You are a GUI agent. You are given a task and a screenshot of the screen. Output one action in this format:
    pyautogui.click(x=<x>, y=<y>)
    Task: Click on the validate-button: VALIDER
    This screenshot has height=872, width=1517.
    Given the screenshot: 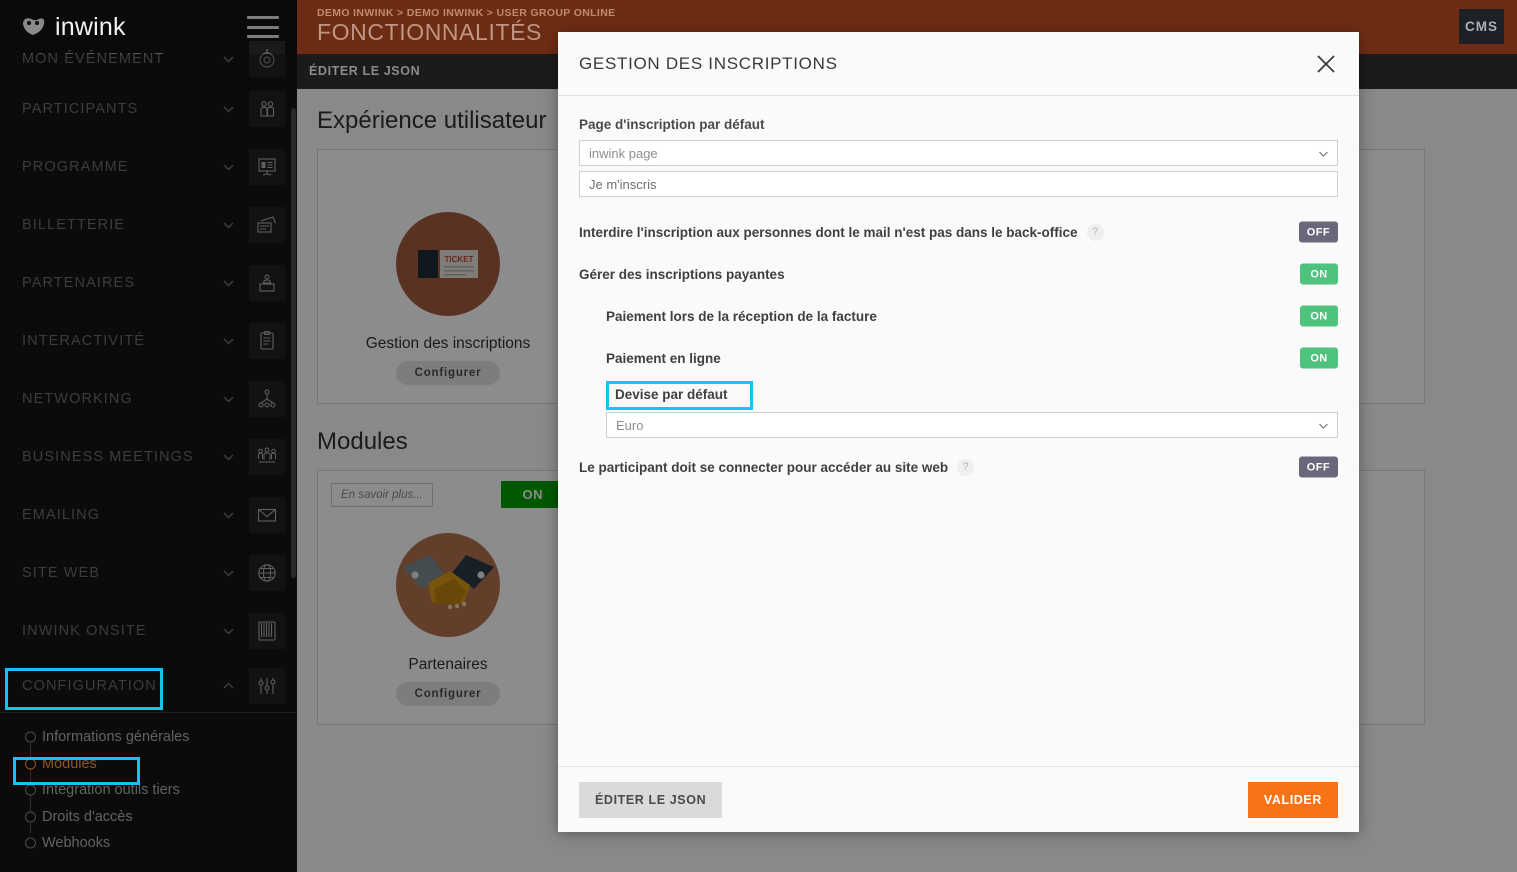 What is the action you would take?
    pyautogui.click(x=1292, y=799)
    